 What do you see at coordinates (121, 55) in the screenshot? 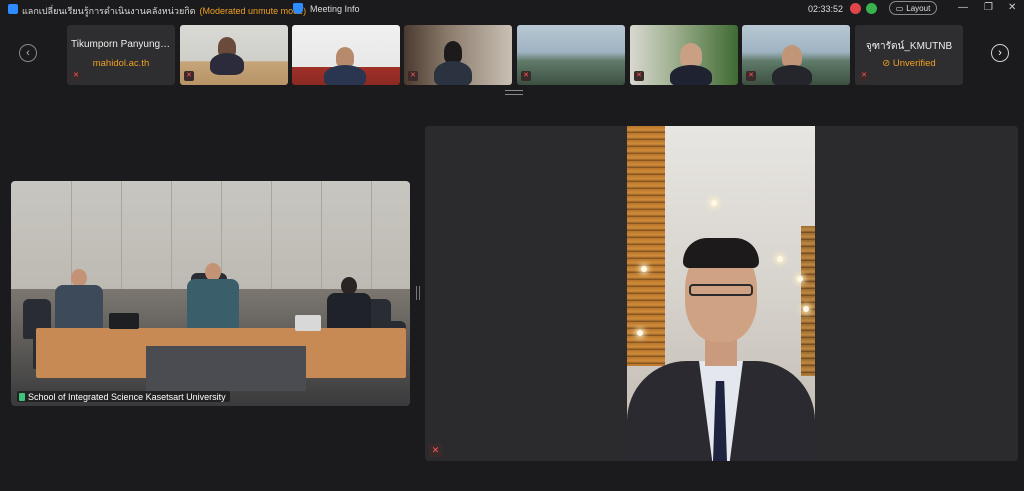
I see `participant-tile: Tikumporn Panyungy... mahidol.ac.th ✕` at bounding box center [121, 55].